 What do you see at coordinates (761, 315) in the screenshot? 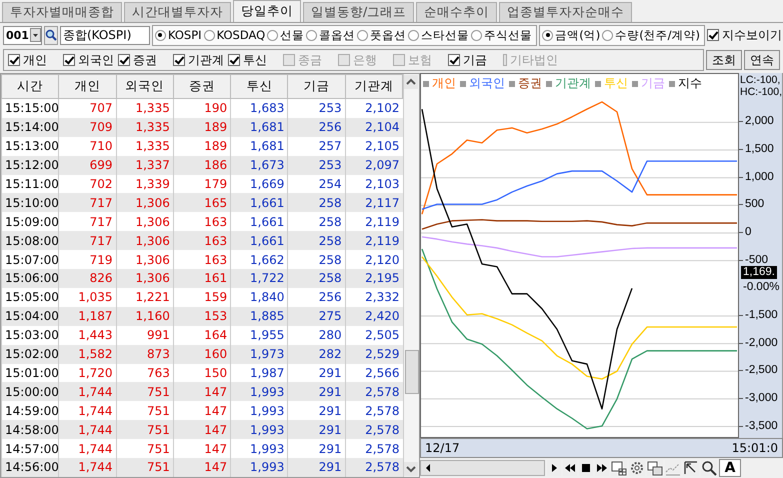
I see `axis-tick-label: -1,500` at bounding box center [761, 315].